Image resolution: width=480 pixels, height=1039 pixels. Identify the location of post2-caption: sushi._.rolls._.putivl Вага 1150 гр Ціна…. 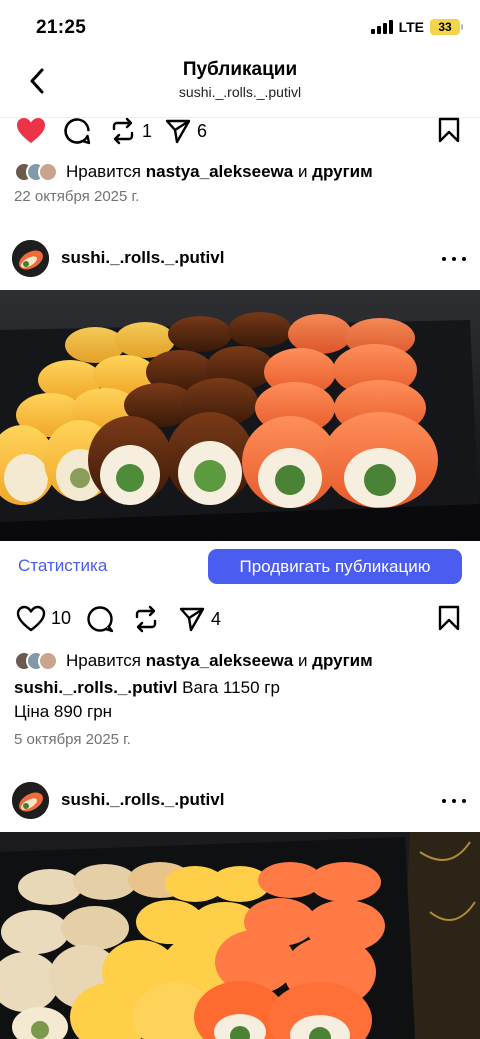
(147, 700).